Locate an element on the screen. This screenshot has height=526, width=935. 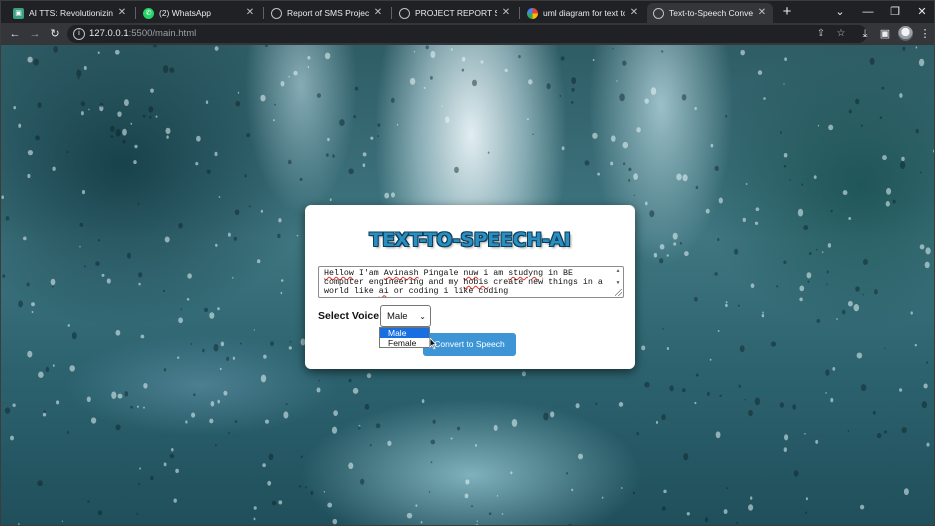
url-text: 127.0.0.1:5500/main.html is located at coordinates (143, 33).